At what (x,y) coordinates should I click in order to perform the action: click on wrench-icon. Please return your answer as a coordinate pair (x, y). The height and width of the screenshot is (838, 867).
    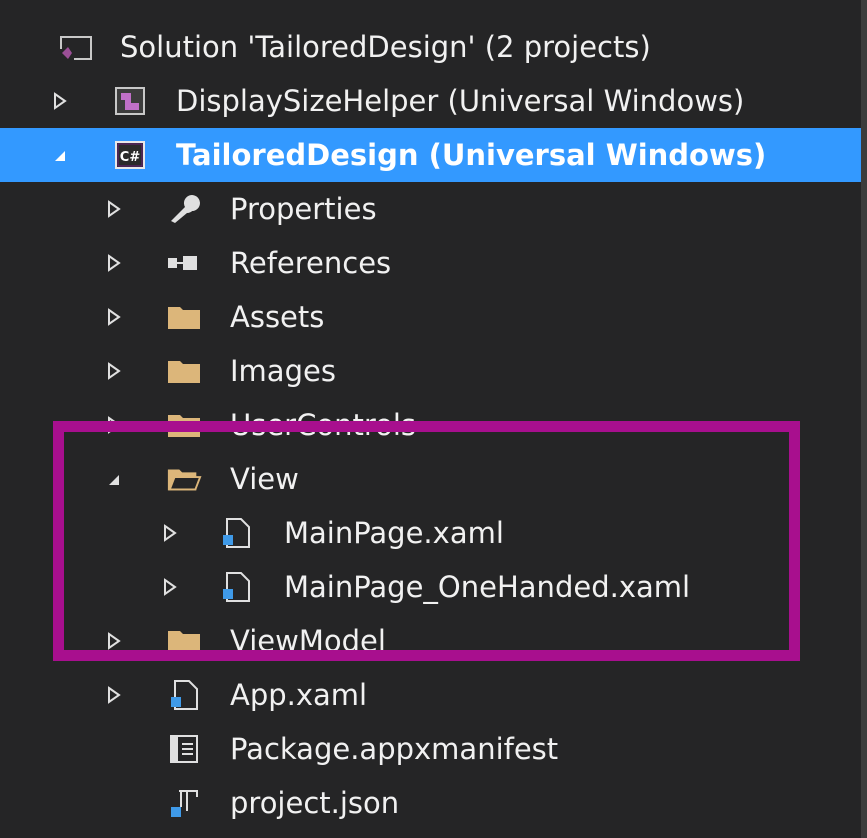
    Looking at the image, I should click on (184, 209).